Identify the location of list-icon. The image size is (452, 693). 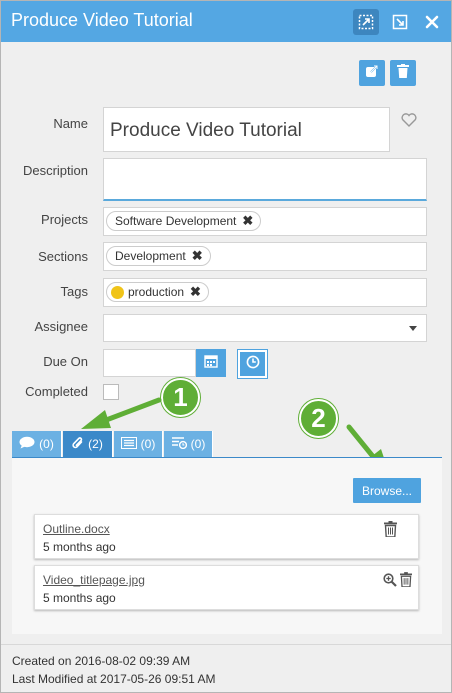
(128, 444).